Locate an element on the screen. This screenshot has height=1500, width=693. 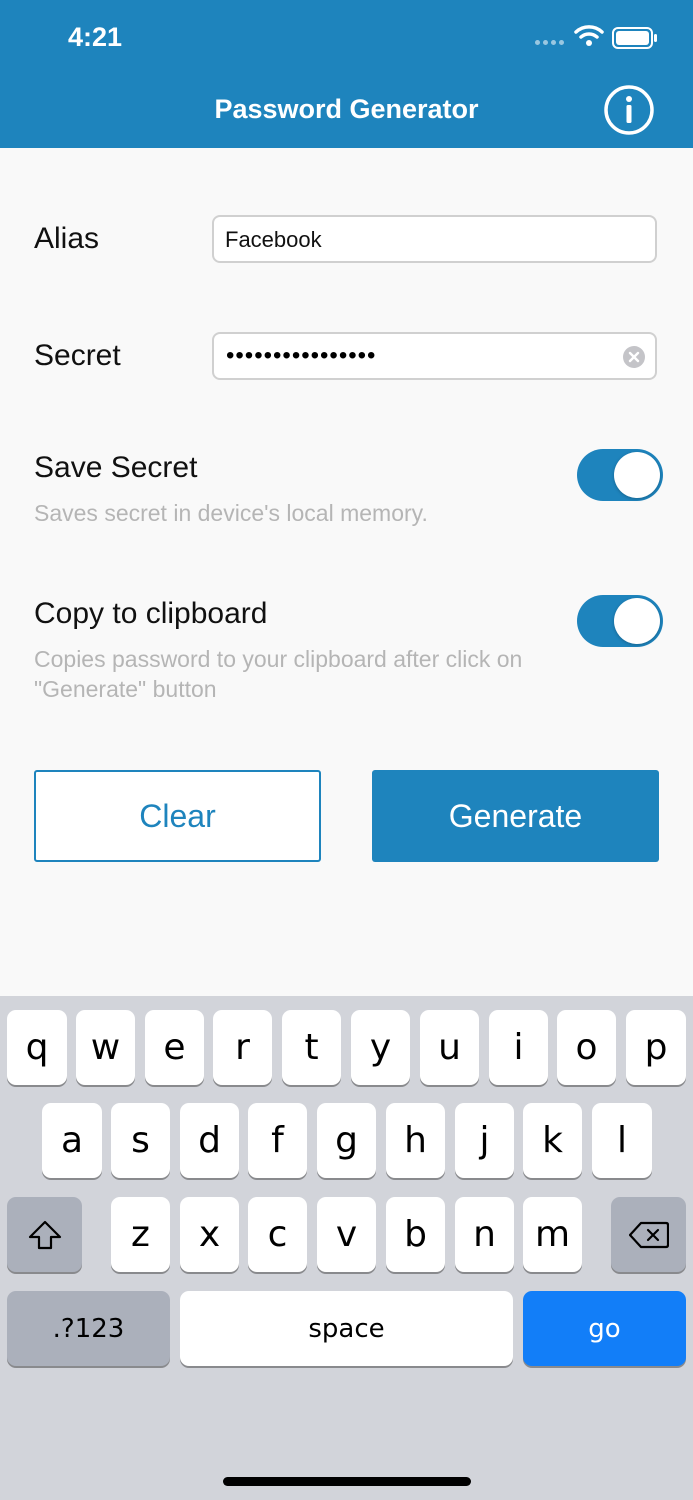
wifi-icon is located at coordinates (589, 35).